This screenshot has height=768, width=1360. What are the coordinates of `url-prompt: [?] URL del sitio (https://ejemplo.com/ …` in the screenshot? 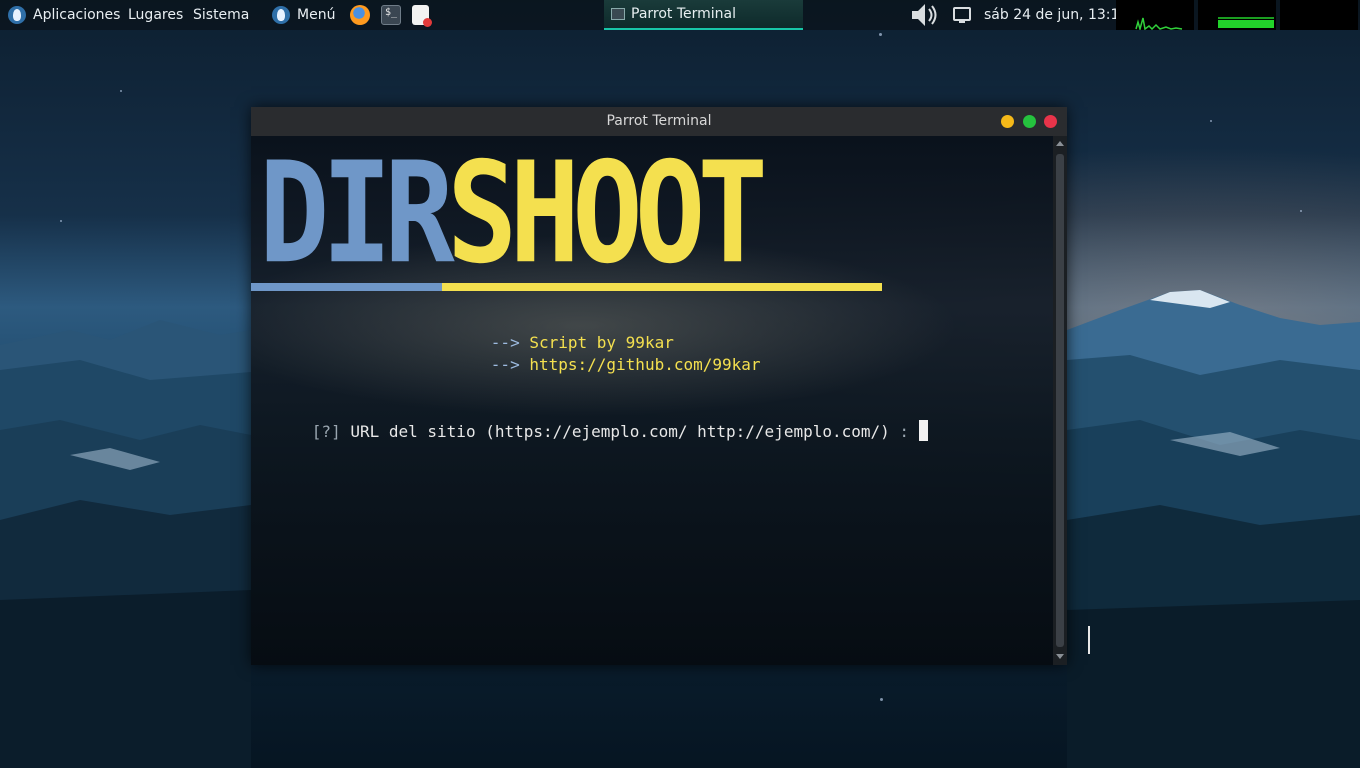 It's located at (591, 430).